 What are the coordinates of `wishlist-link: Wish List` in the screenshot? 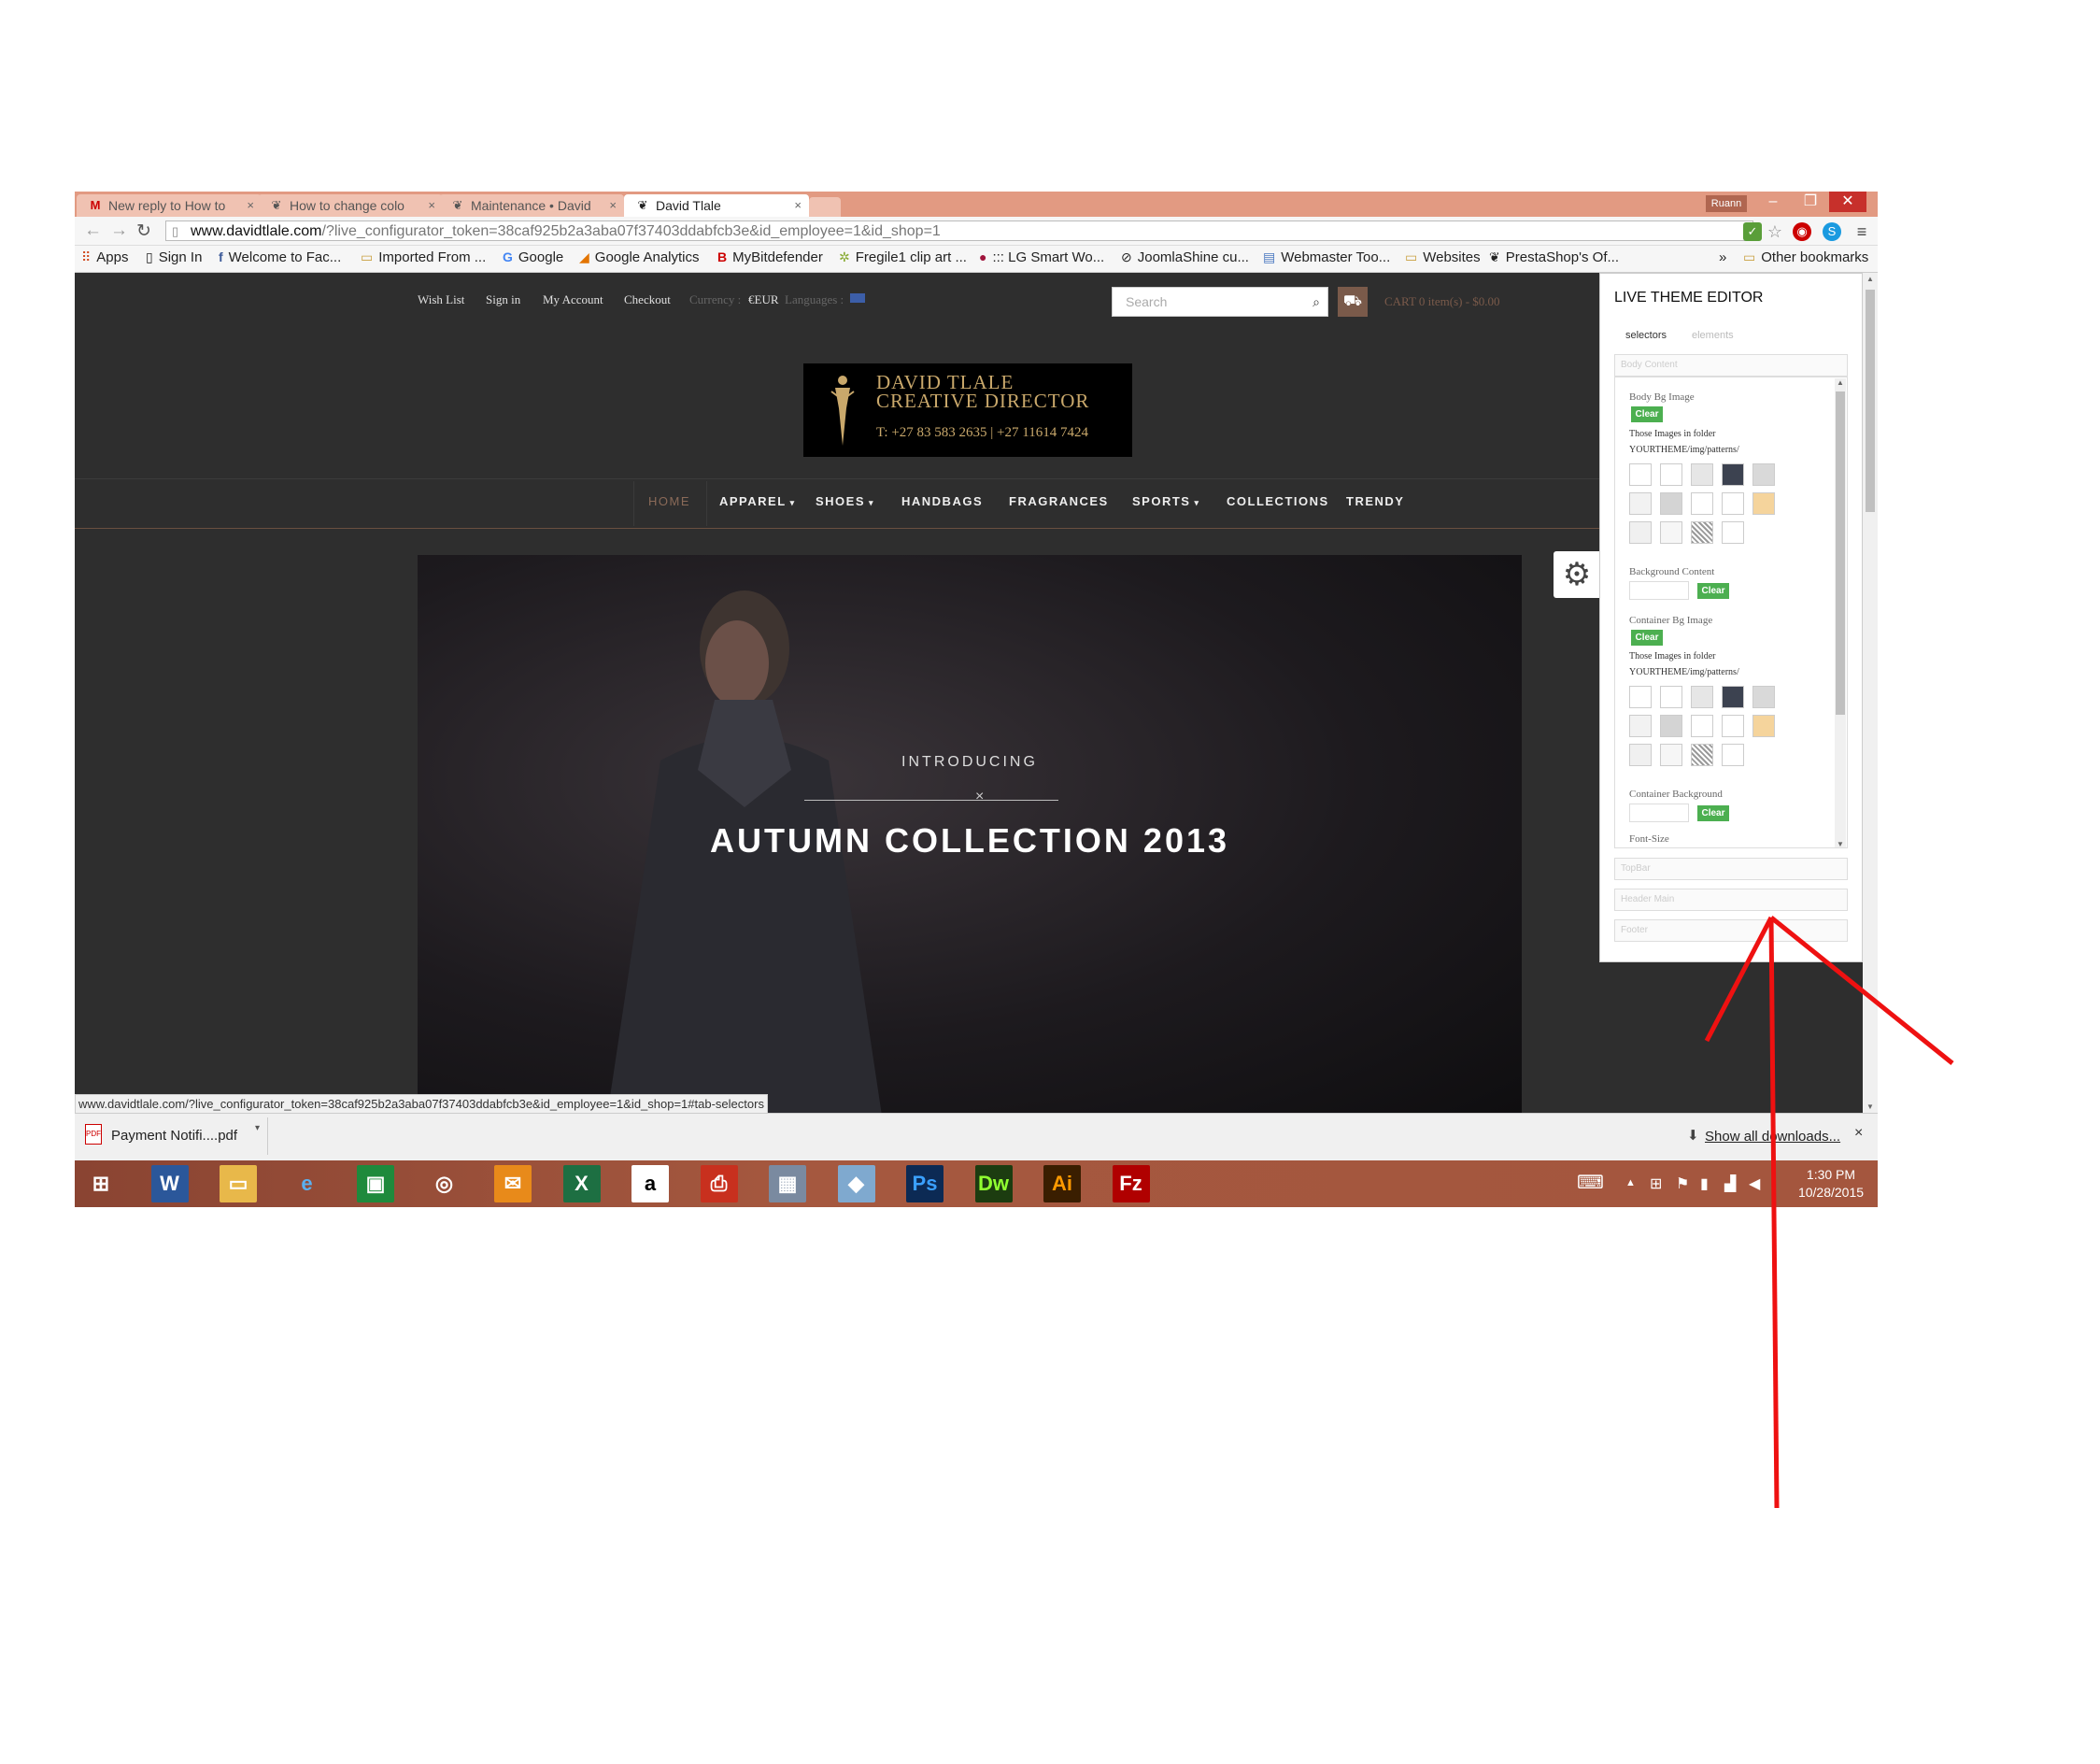 It's located at (441, 299).